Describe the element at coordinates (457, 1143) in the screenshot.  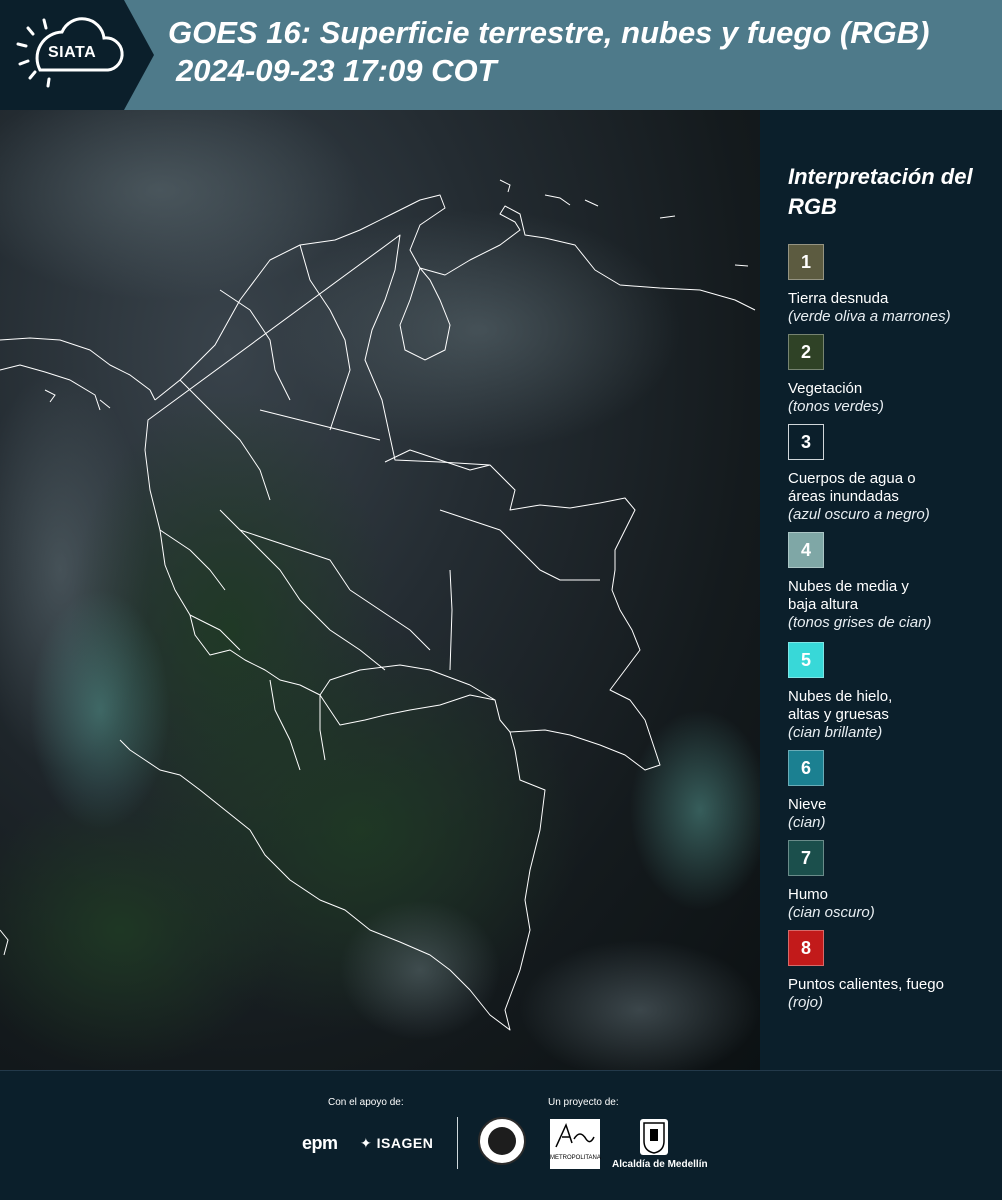
I see `footer-divider` at that location.